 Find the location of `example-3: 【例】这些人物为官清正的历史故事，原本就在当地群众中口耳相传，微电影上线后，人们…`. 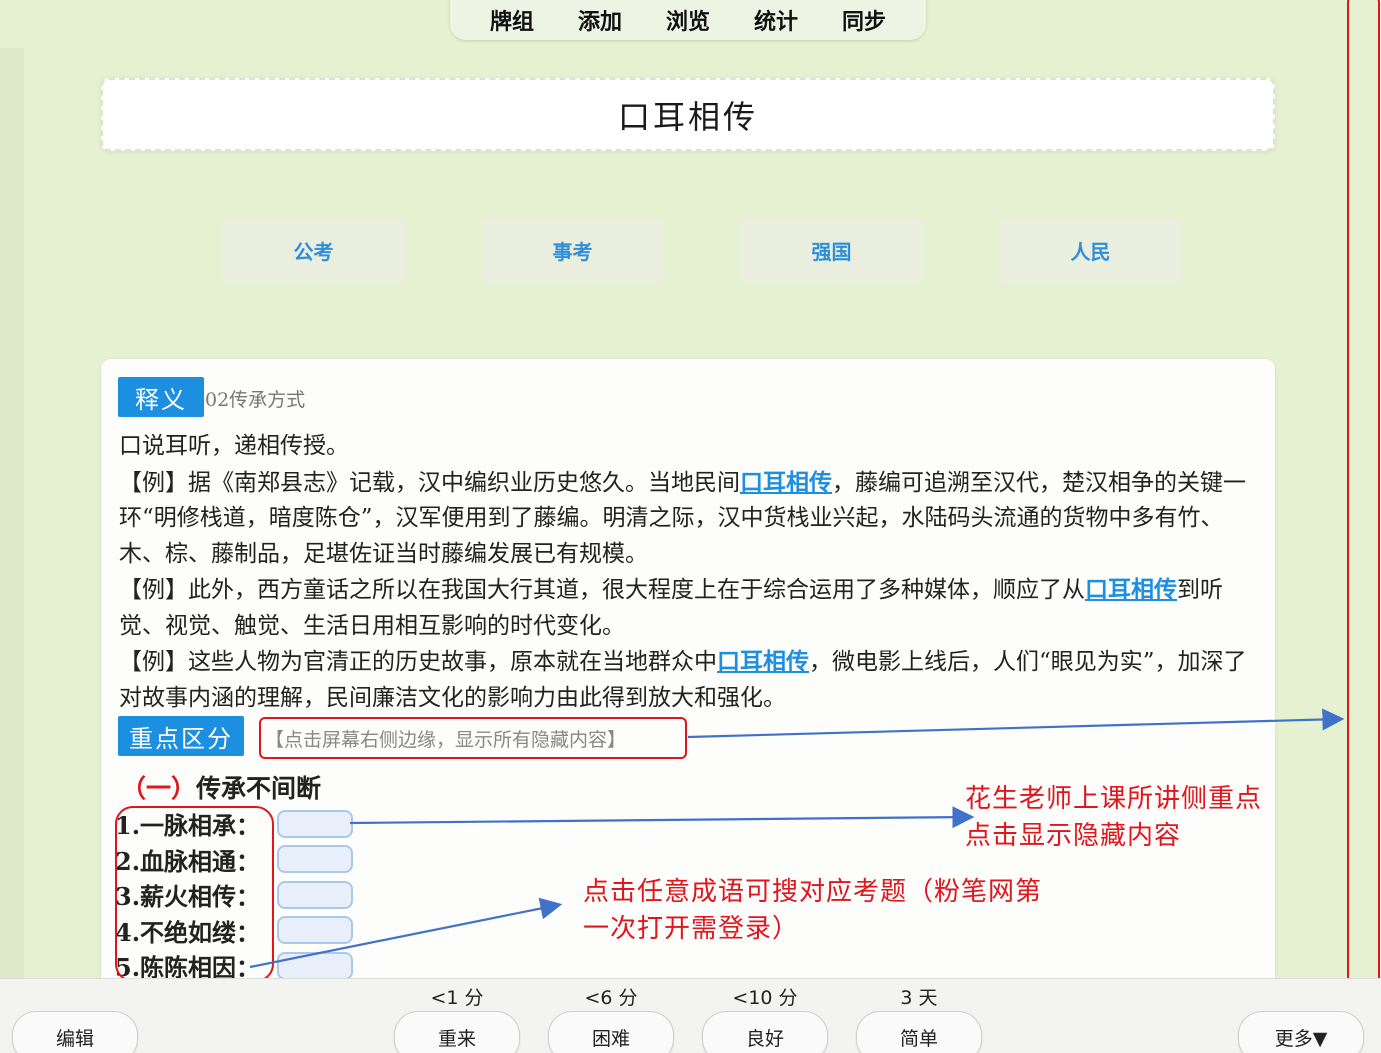

example-3: 【例】这些人物为官清正的历史故事，原本就在当地群众中口耳相传，微电影上线后，人们… is located at coordinates (691, 680).